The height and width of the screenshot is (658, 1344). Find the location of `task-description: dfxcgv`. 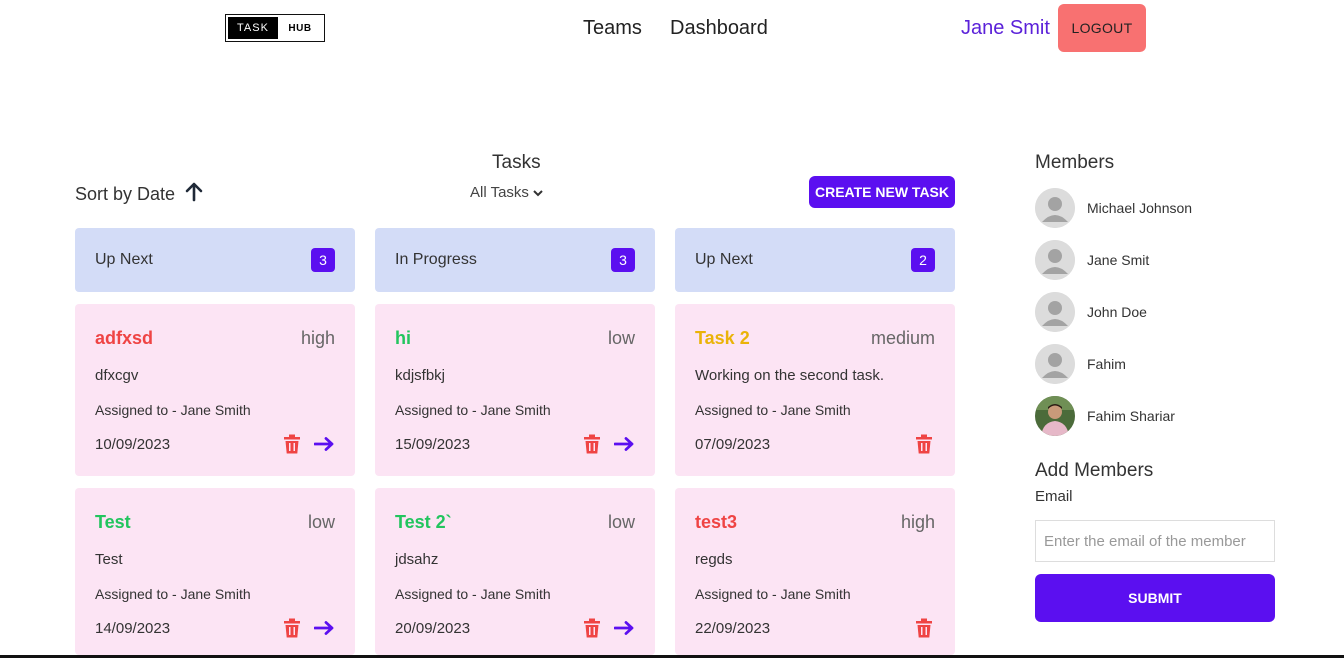

task-description: dfxcgv is located at coordinates (117, 375).